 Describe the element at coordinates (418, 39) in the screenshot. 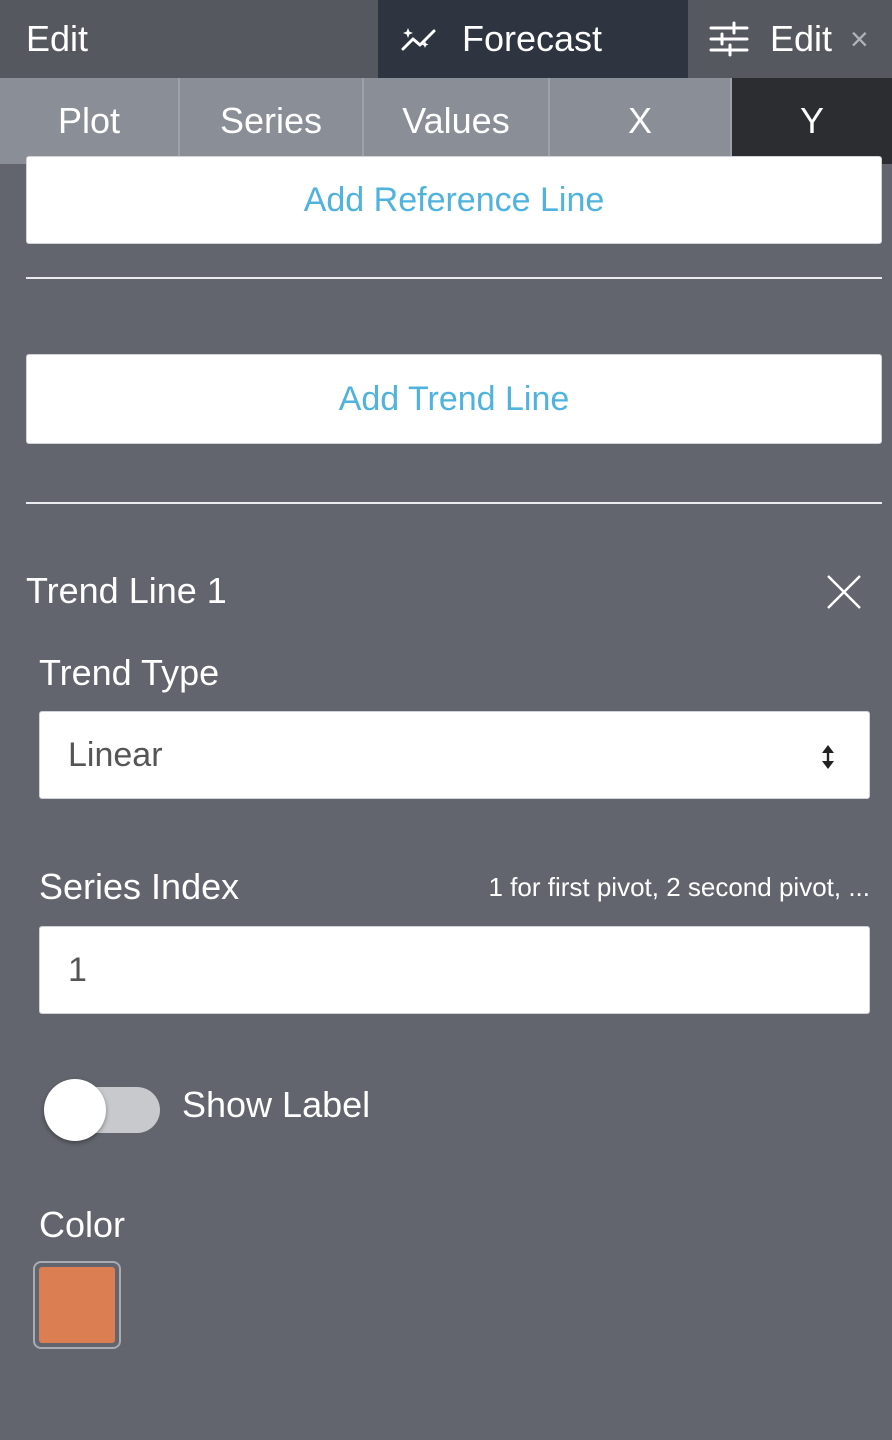

I see `sparkle-trend-icon` at that location.